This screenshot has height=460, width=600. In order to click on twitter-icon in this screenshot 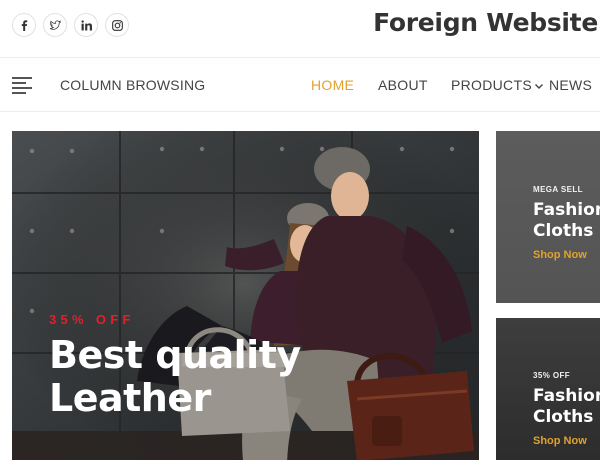, I will do `click(55, 24)`.